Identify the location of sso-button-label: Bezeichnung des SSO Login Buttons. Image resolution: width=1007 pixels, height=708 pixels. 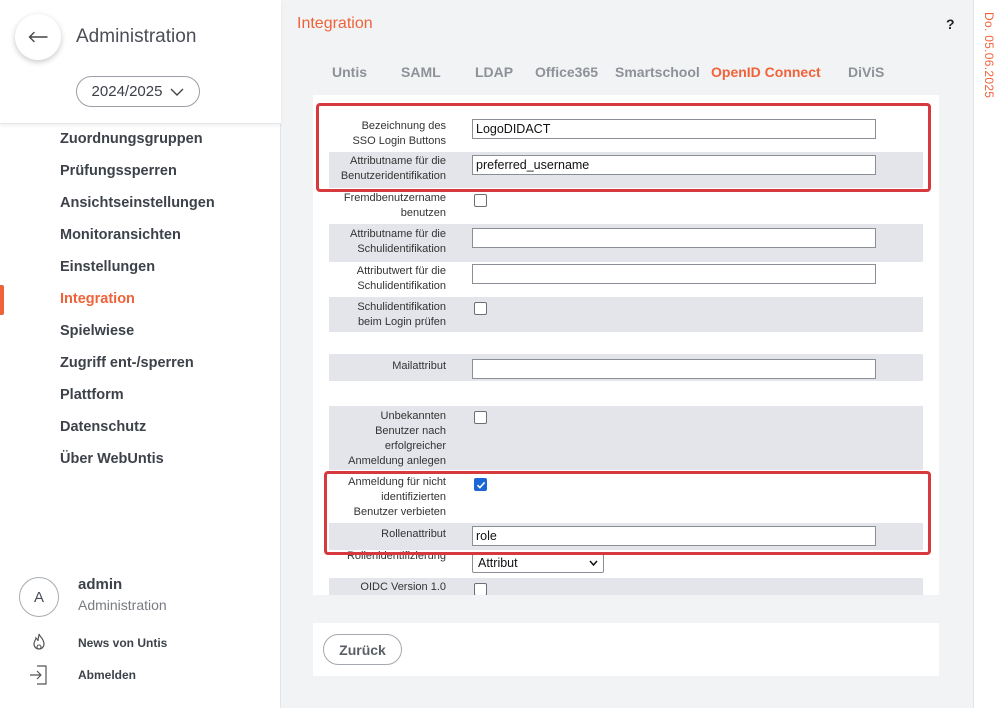
(399, 133).